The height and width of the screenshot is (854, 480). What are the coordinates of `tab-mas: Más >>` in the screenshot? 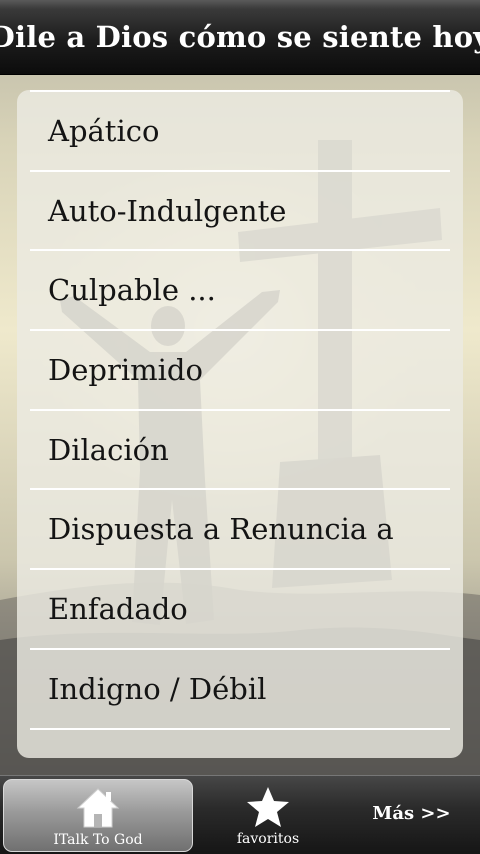 It's located at (411, 815).